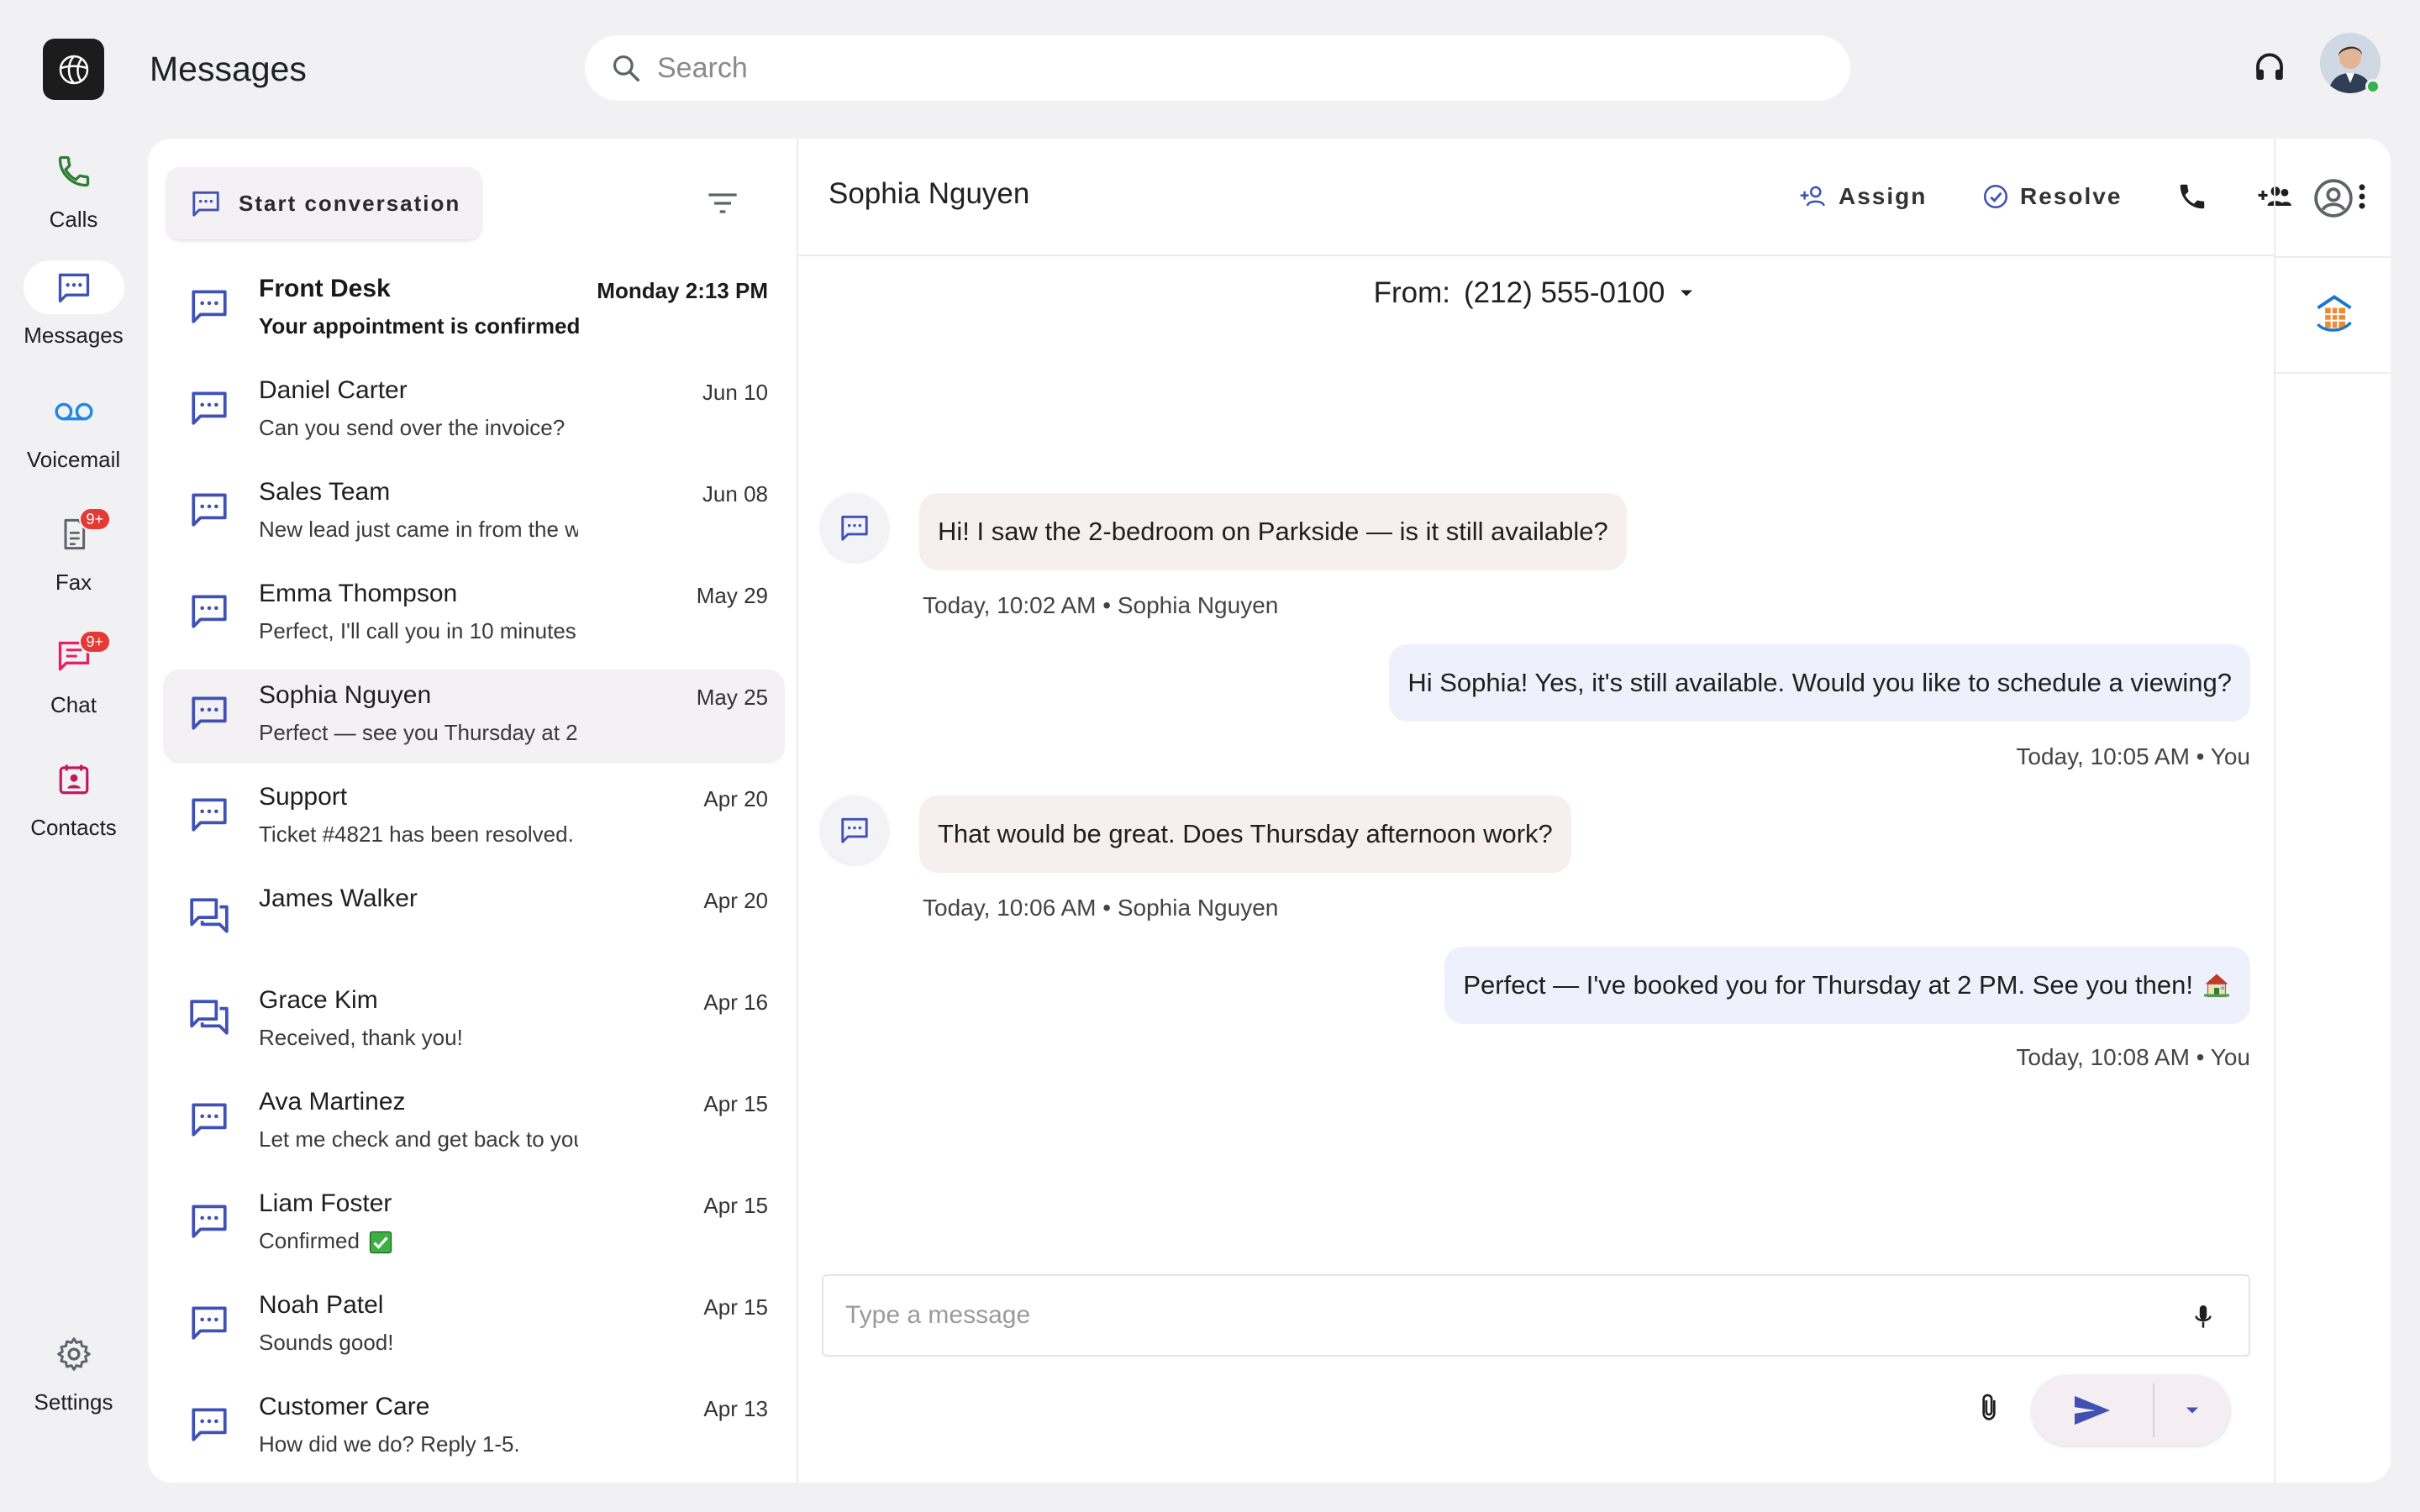 Image resolution: width=2420 pixels, height=1512 pixels. What do you see at coordinates (73, 1402) in the screenshot?
I see `rail-label-settings: Settings` at bounding box center [73, 1402].